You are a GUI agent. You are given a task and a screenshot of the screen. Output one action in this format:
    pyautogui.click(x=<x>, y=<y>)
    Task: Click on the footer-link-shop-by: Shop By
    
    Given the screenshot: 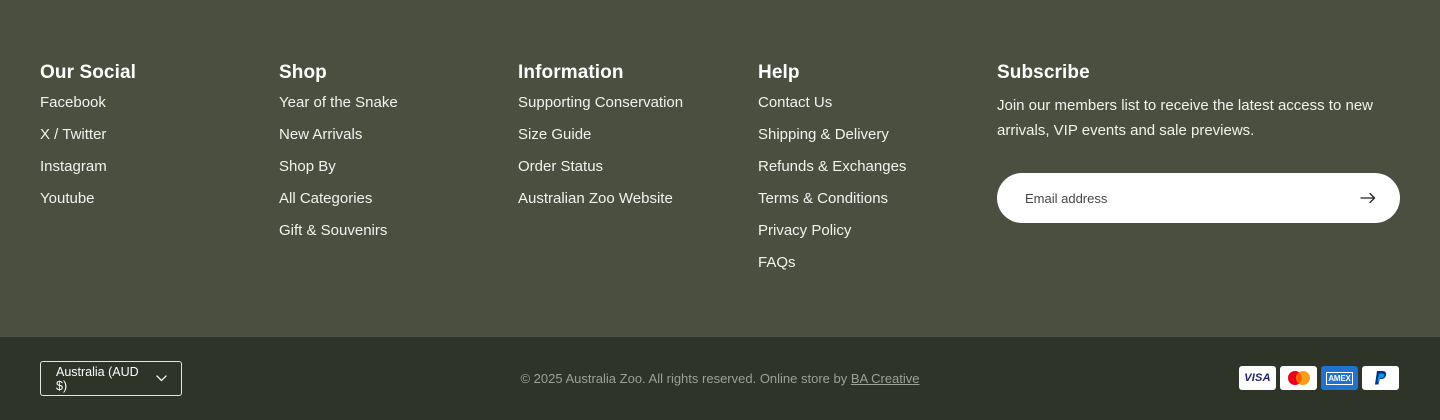 What is the action you would take?
    pyautogui.click(x=338, y=173)
    